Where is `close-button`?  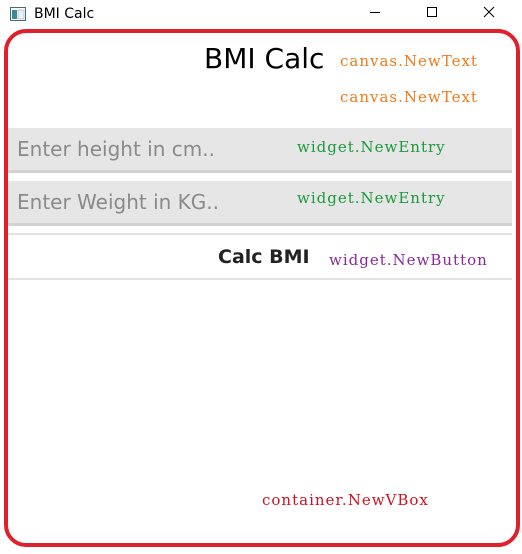
close-button is located at coordinates (489, 14).